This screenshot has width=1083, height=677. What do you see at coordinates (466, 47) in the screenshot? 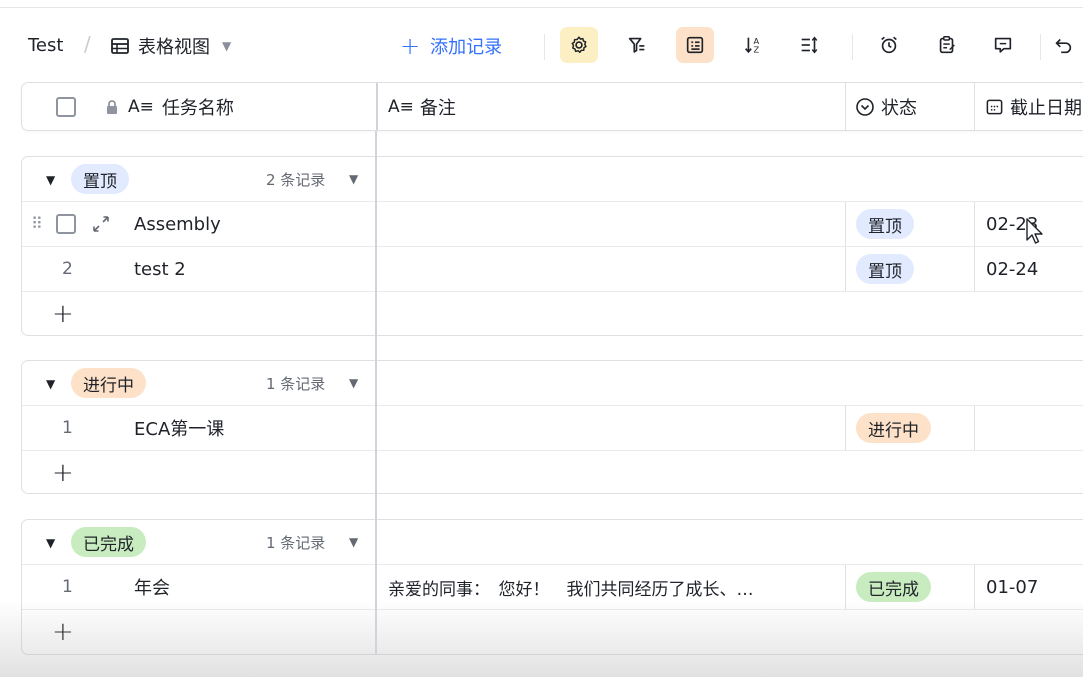
I see `add-record-label: 添加记录` at bounding box center [466, 47].